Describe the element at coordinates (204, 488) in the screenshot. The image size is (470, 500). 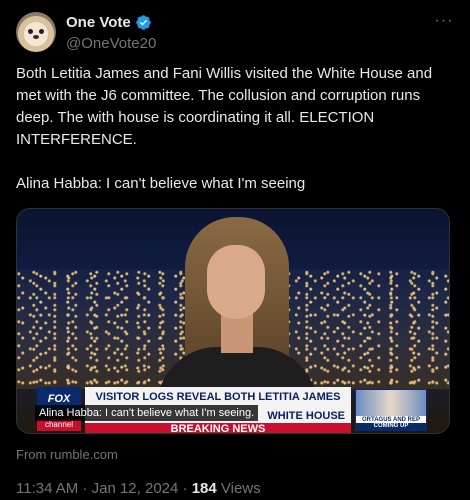
I see `views-count: 184` at that location.